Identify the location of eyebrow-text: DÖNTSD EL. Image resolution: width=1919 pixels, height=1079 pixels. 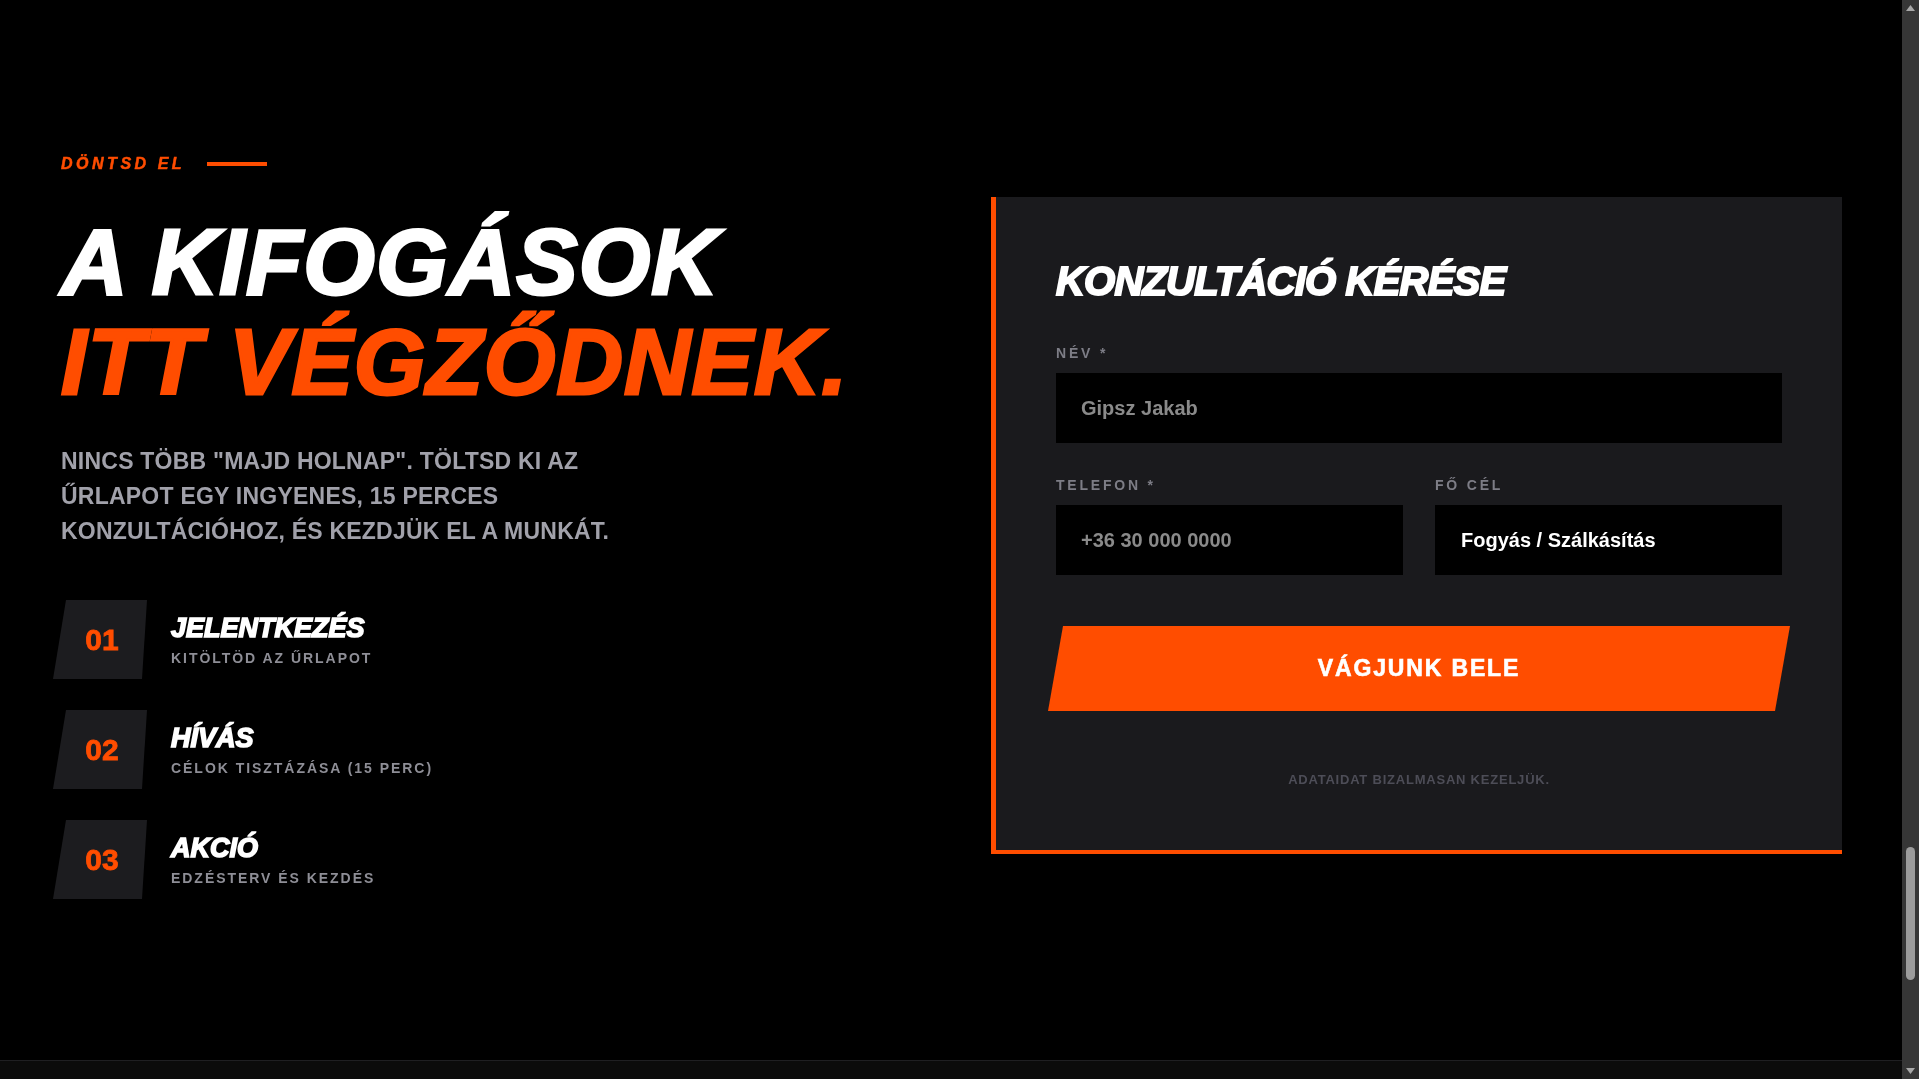
(123, 164).